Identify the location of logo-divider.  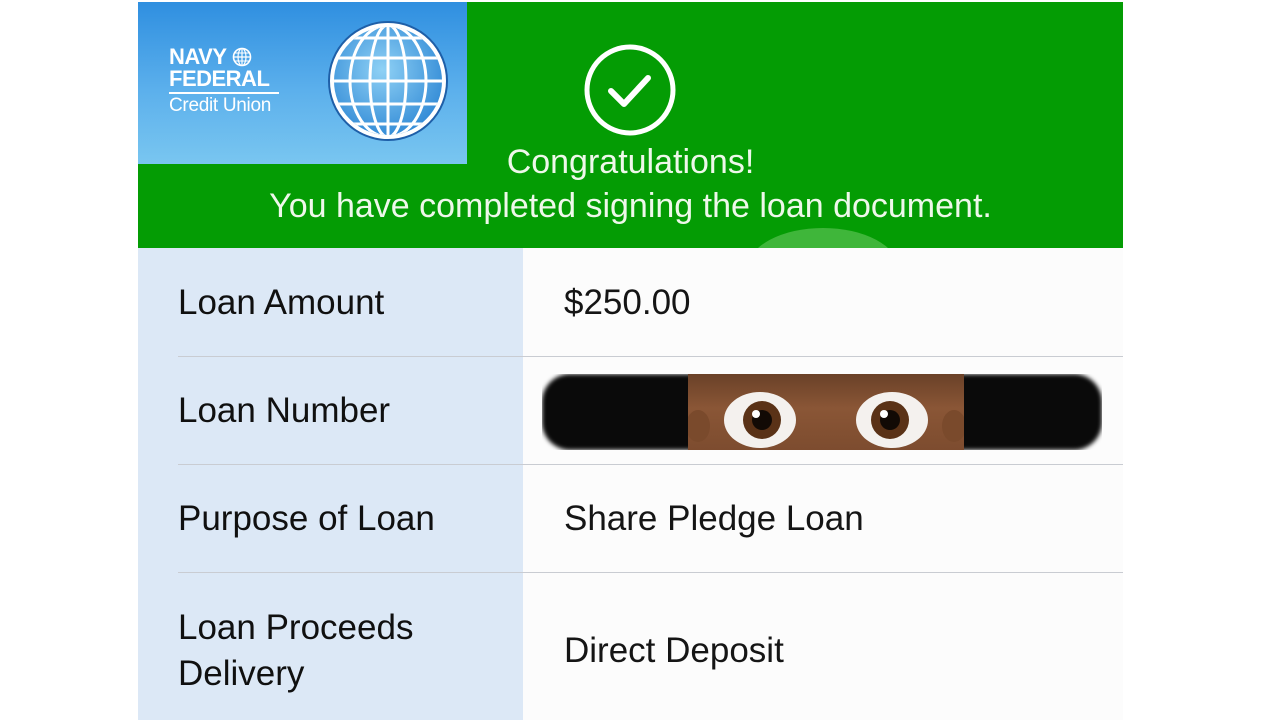
(224, 93).